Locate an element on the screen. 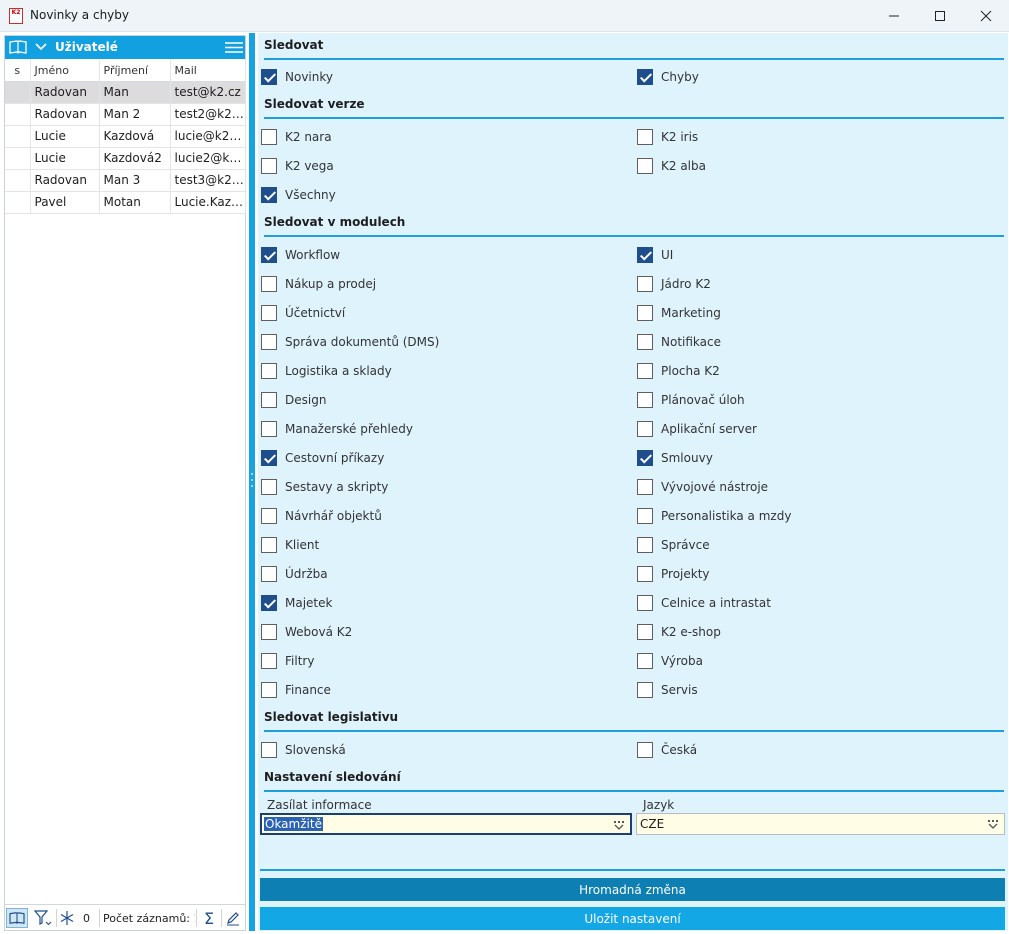 Image resolution: width=1009 pixels, height=934 pixels. edit-button is located at coordinates (234, 918).